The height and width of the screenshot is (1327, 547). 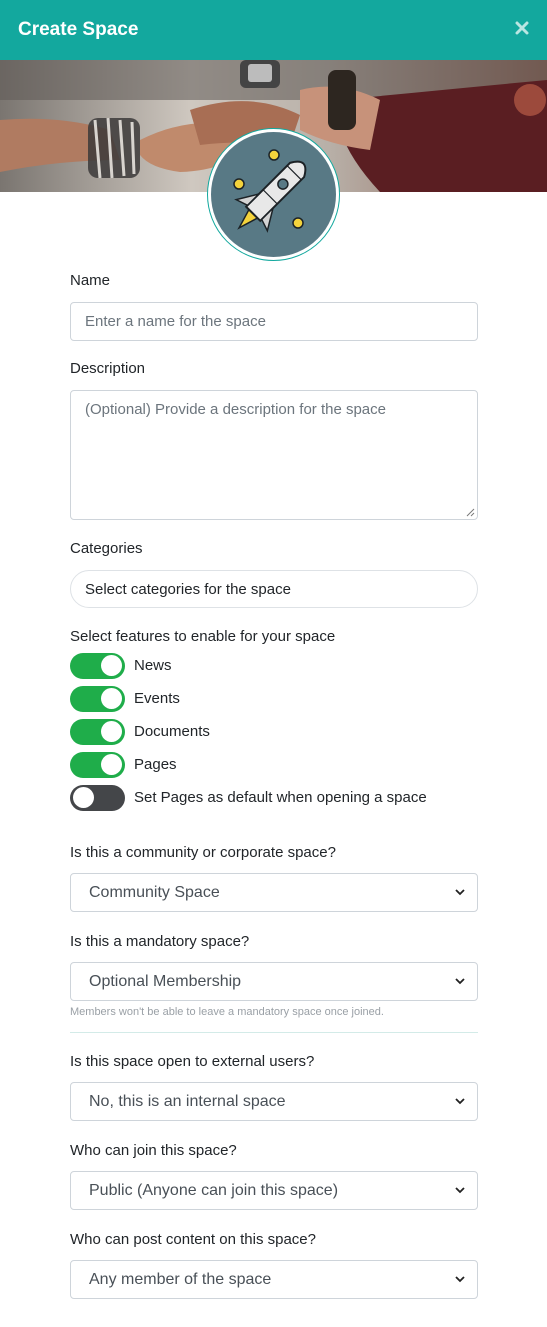 I want to click on rocket-icon, so click(x=270, y=191).